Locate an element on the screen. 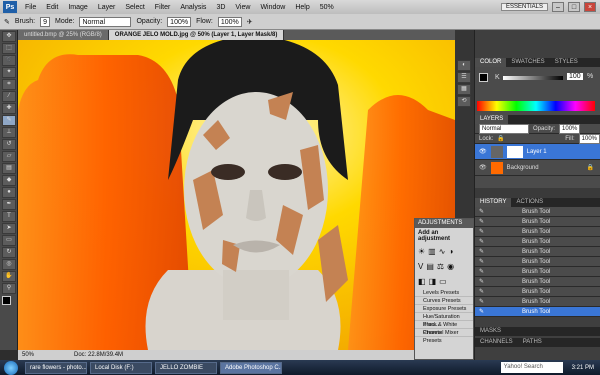 This screenshot has width=600, height=375. menu-analysis: Analysis is located at coordinates (193, 7).